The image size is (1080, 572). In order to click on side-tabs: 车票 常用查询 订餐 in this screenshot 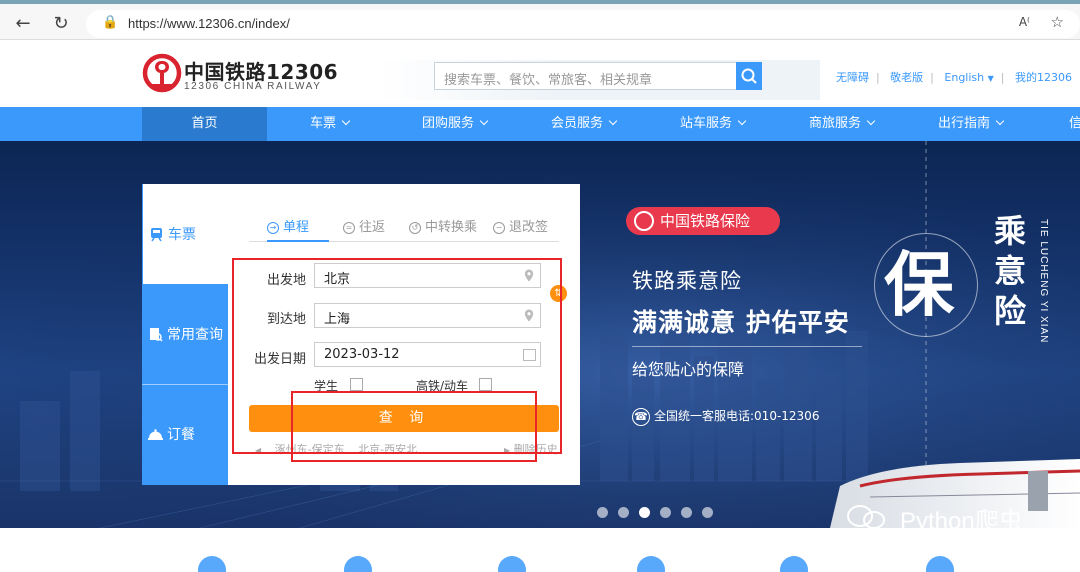, I will do `click(185, 334)`.